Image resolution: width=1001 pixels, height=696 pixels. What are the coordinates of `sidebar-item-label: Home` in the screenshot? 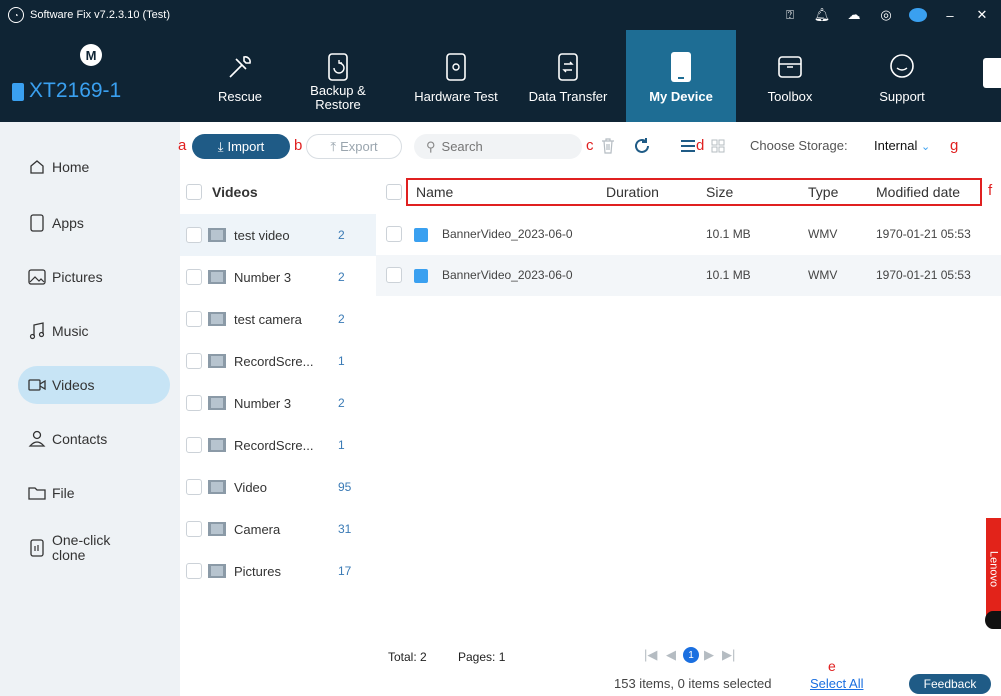 It's located at (71, 167).